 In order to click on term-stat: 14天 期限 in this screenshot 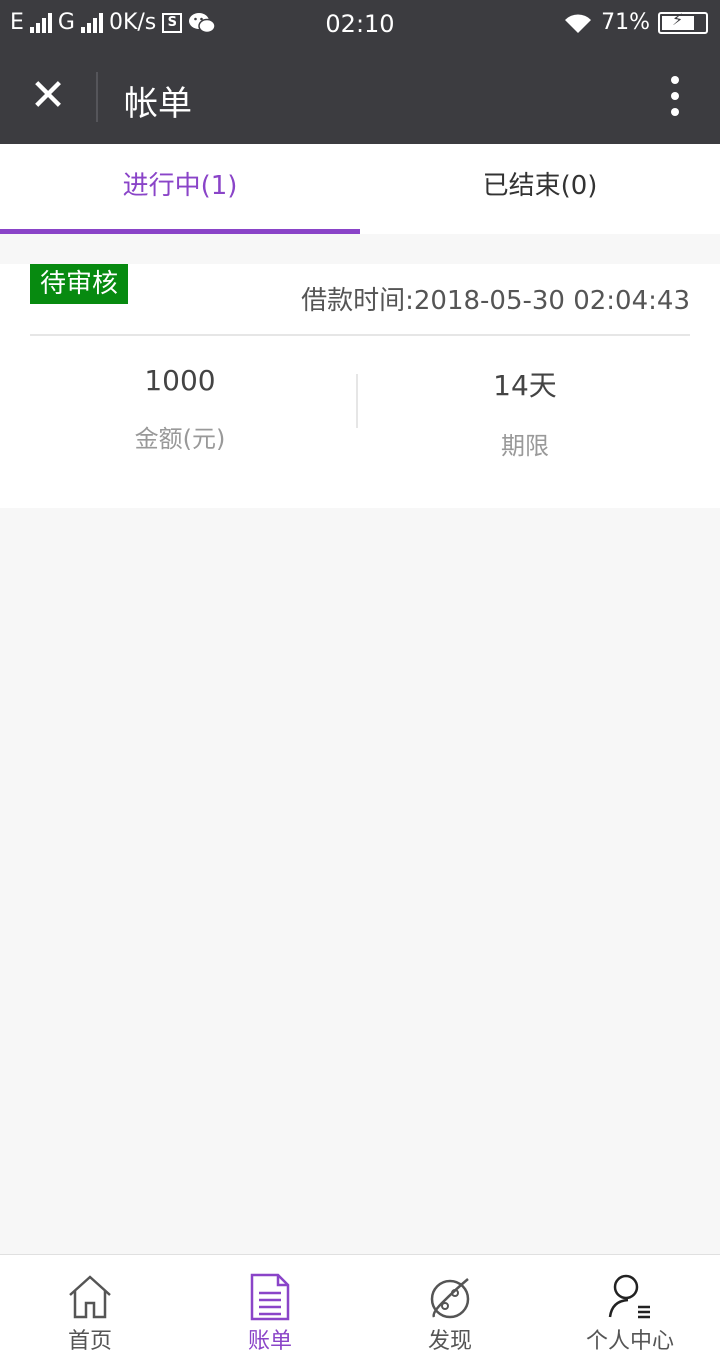, I will do `click(525, 412)`.